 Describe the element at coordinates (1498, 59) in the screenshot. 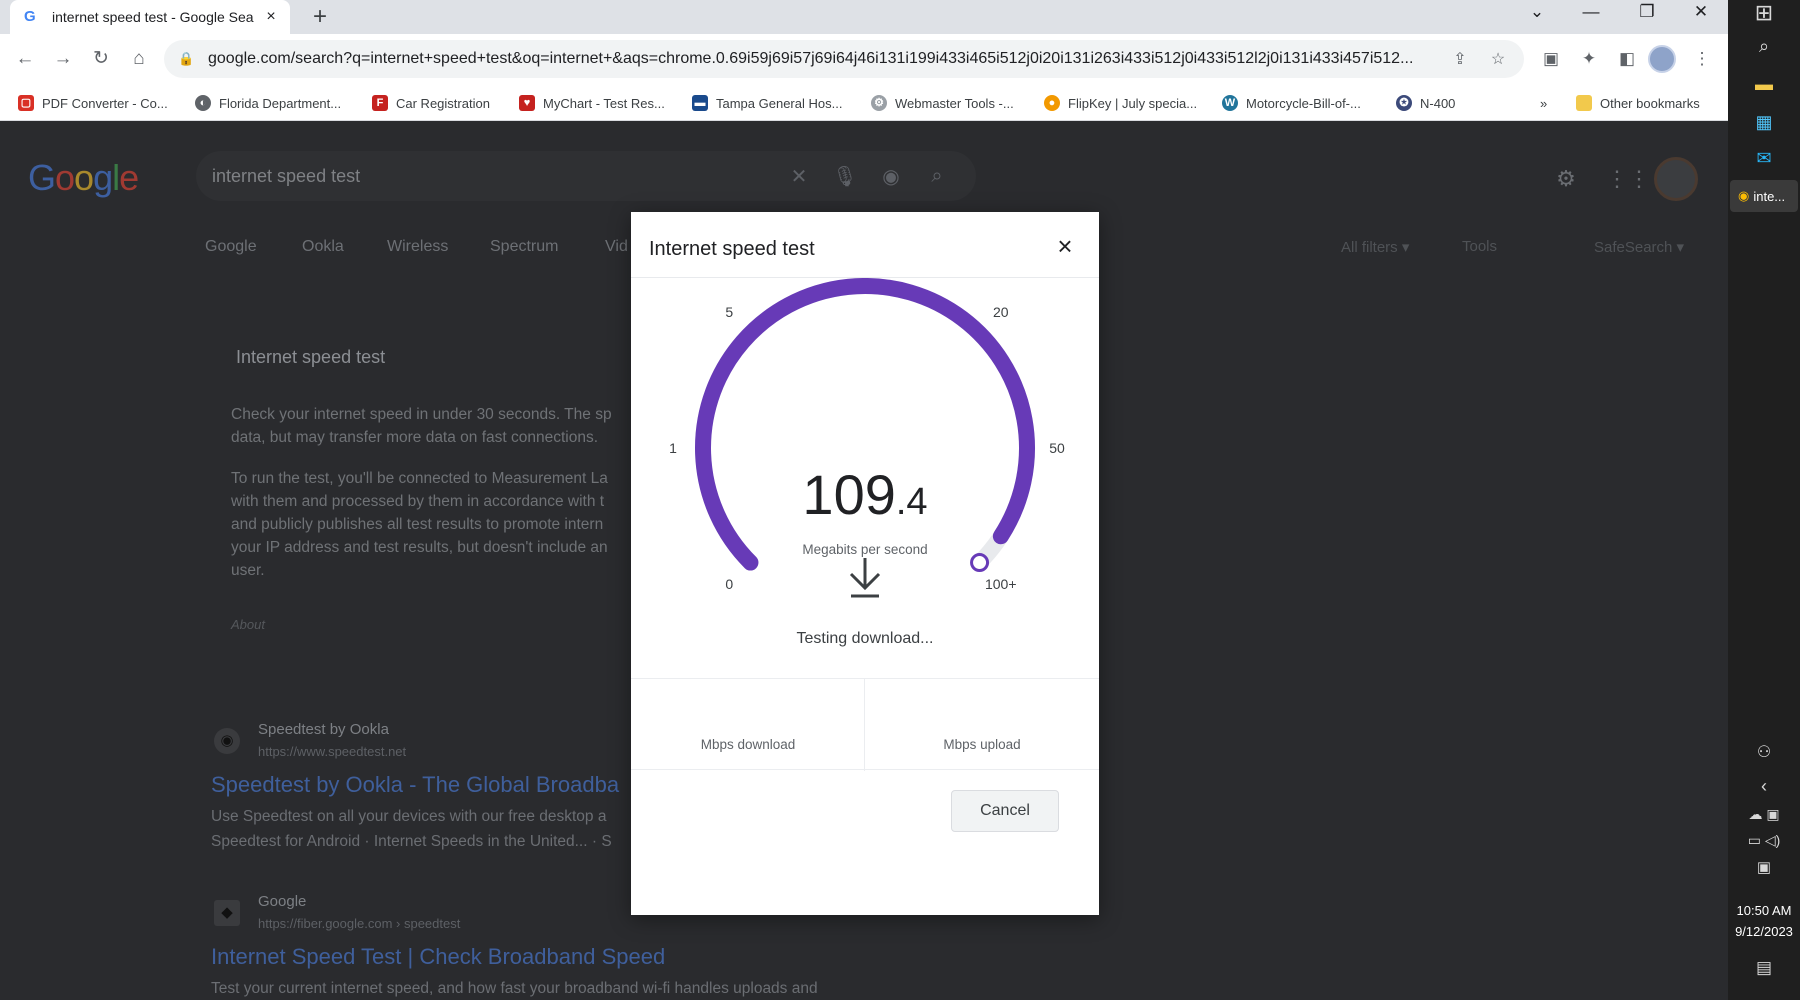

I see `bookmark-star-icon: ☆` at that location.